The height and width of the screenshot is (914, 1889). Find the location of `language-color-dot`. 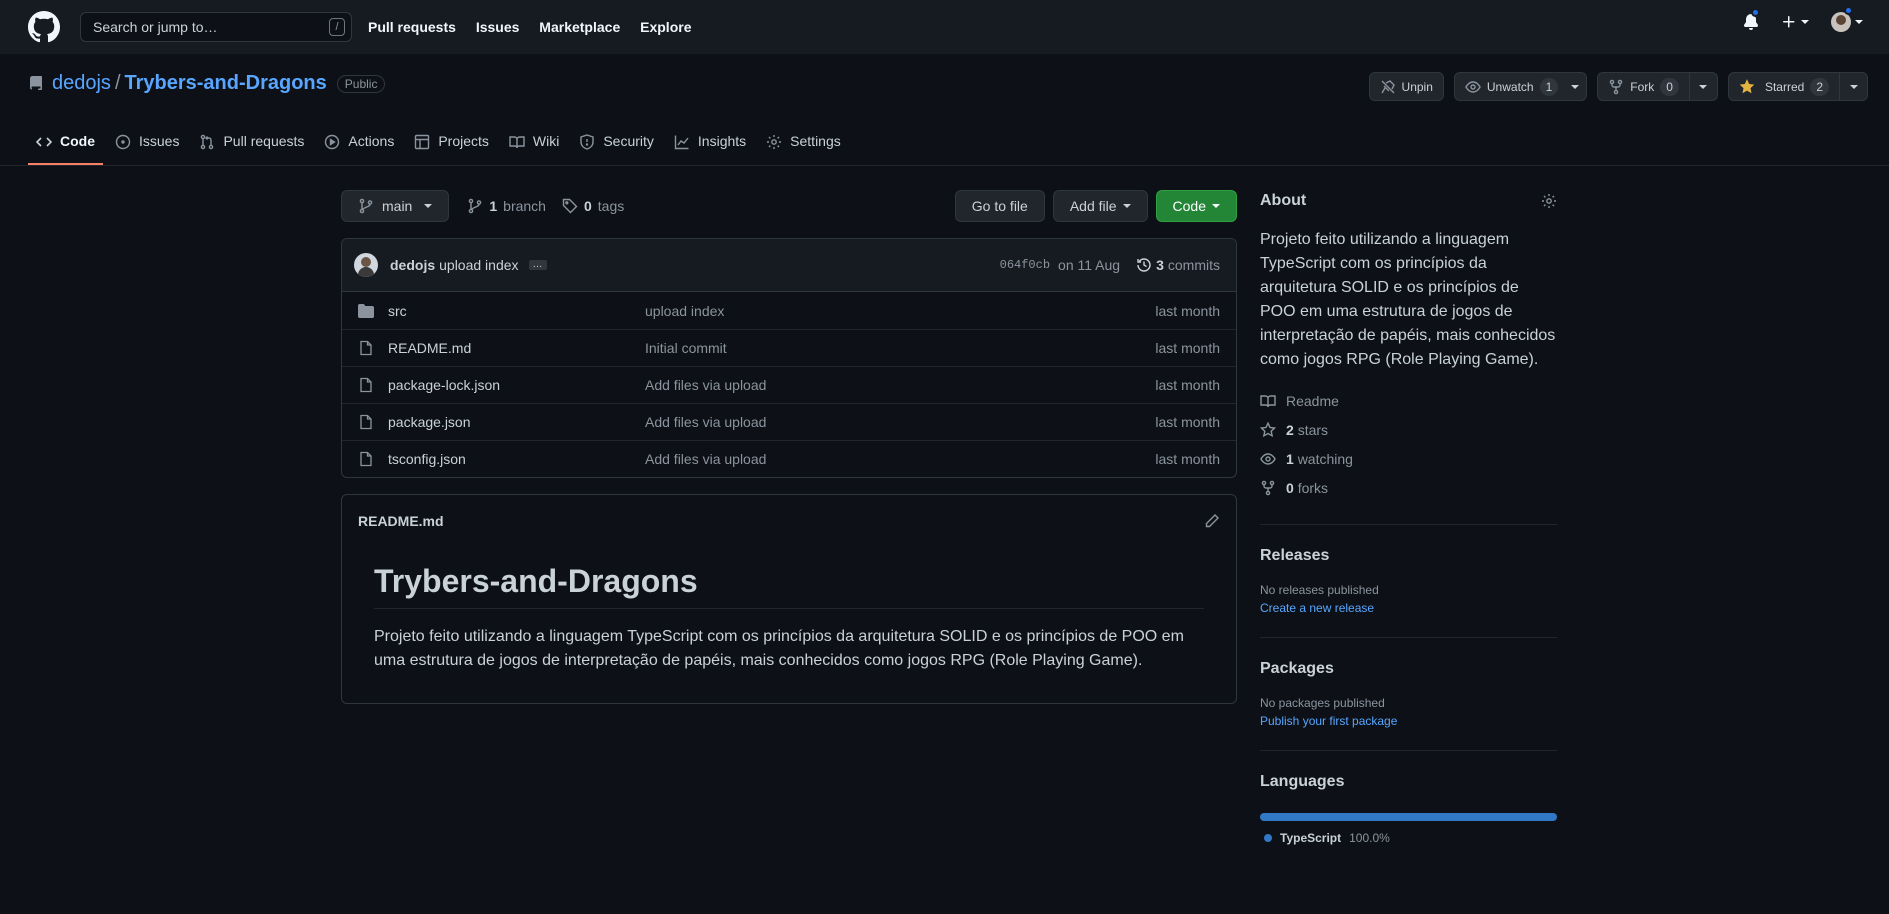

language-color-dot is located at coordinates (1268, 838).